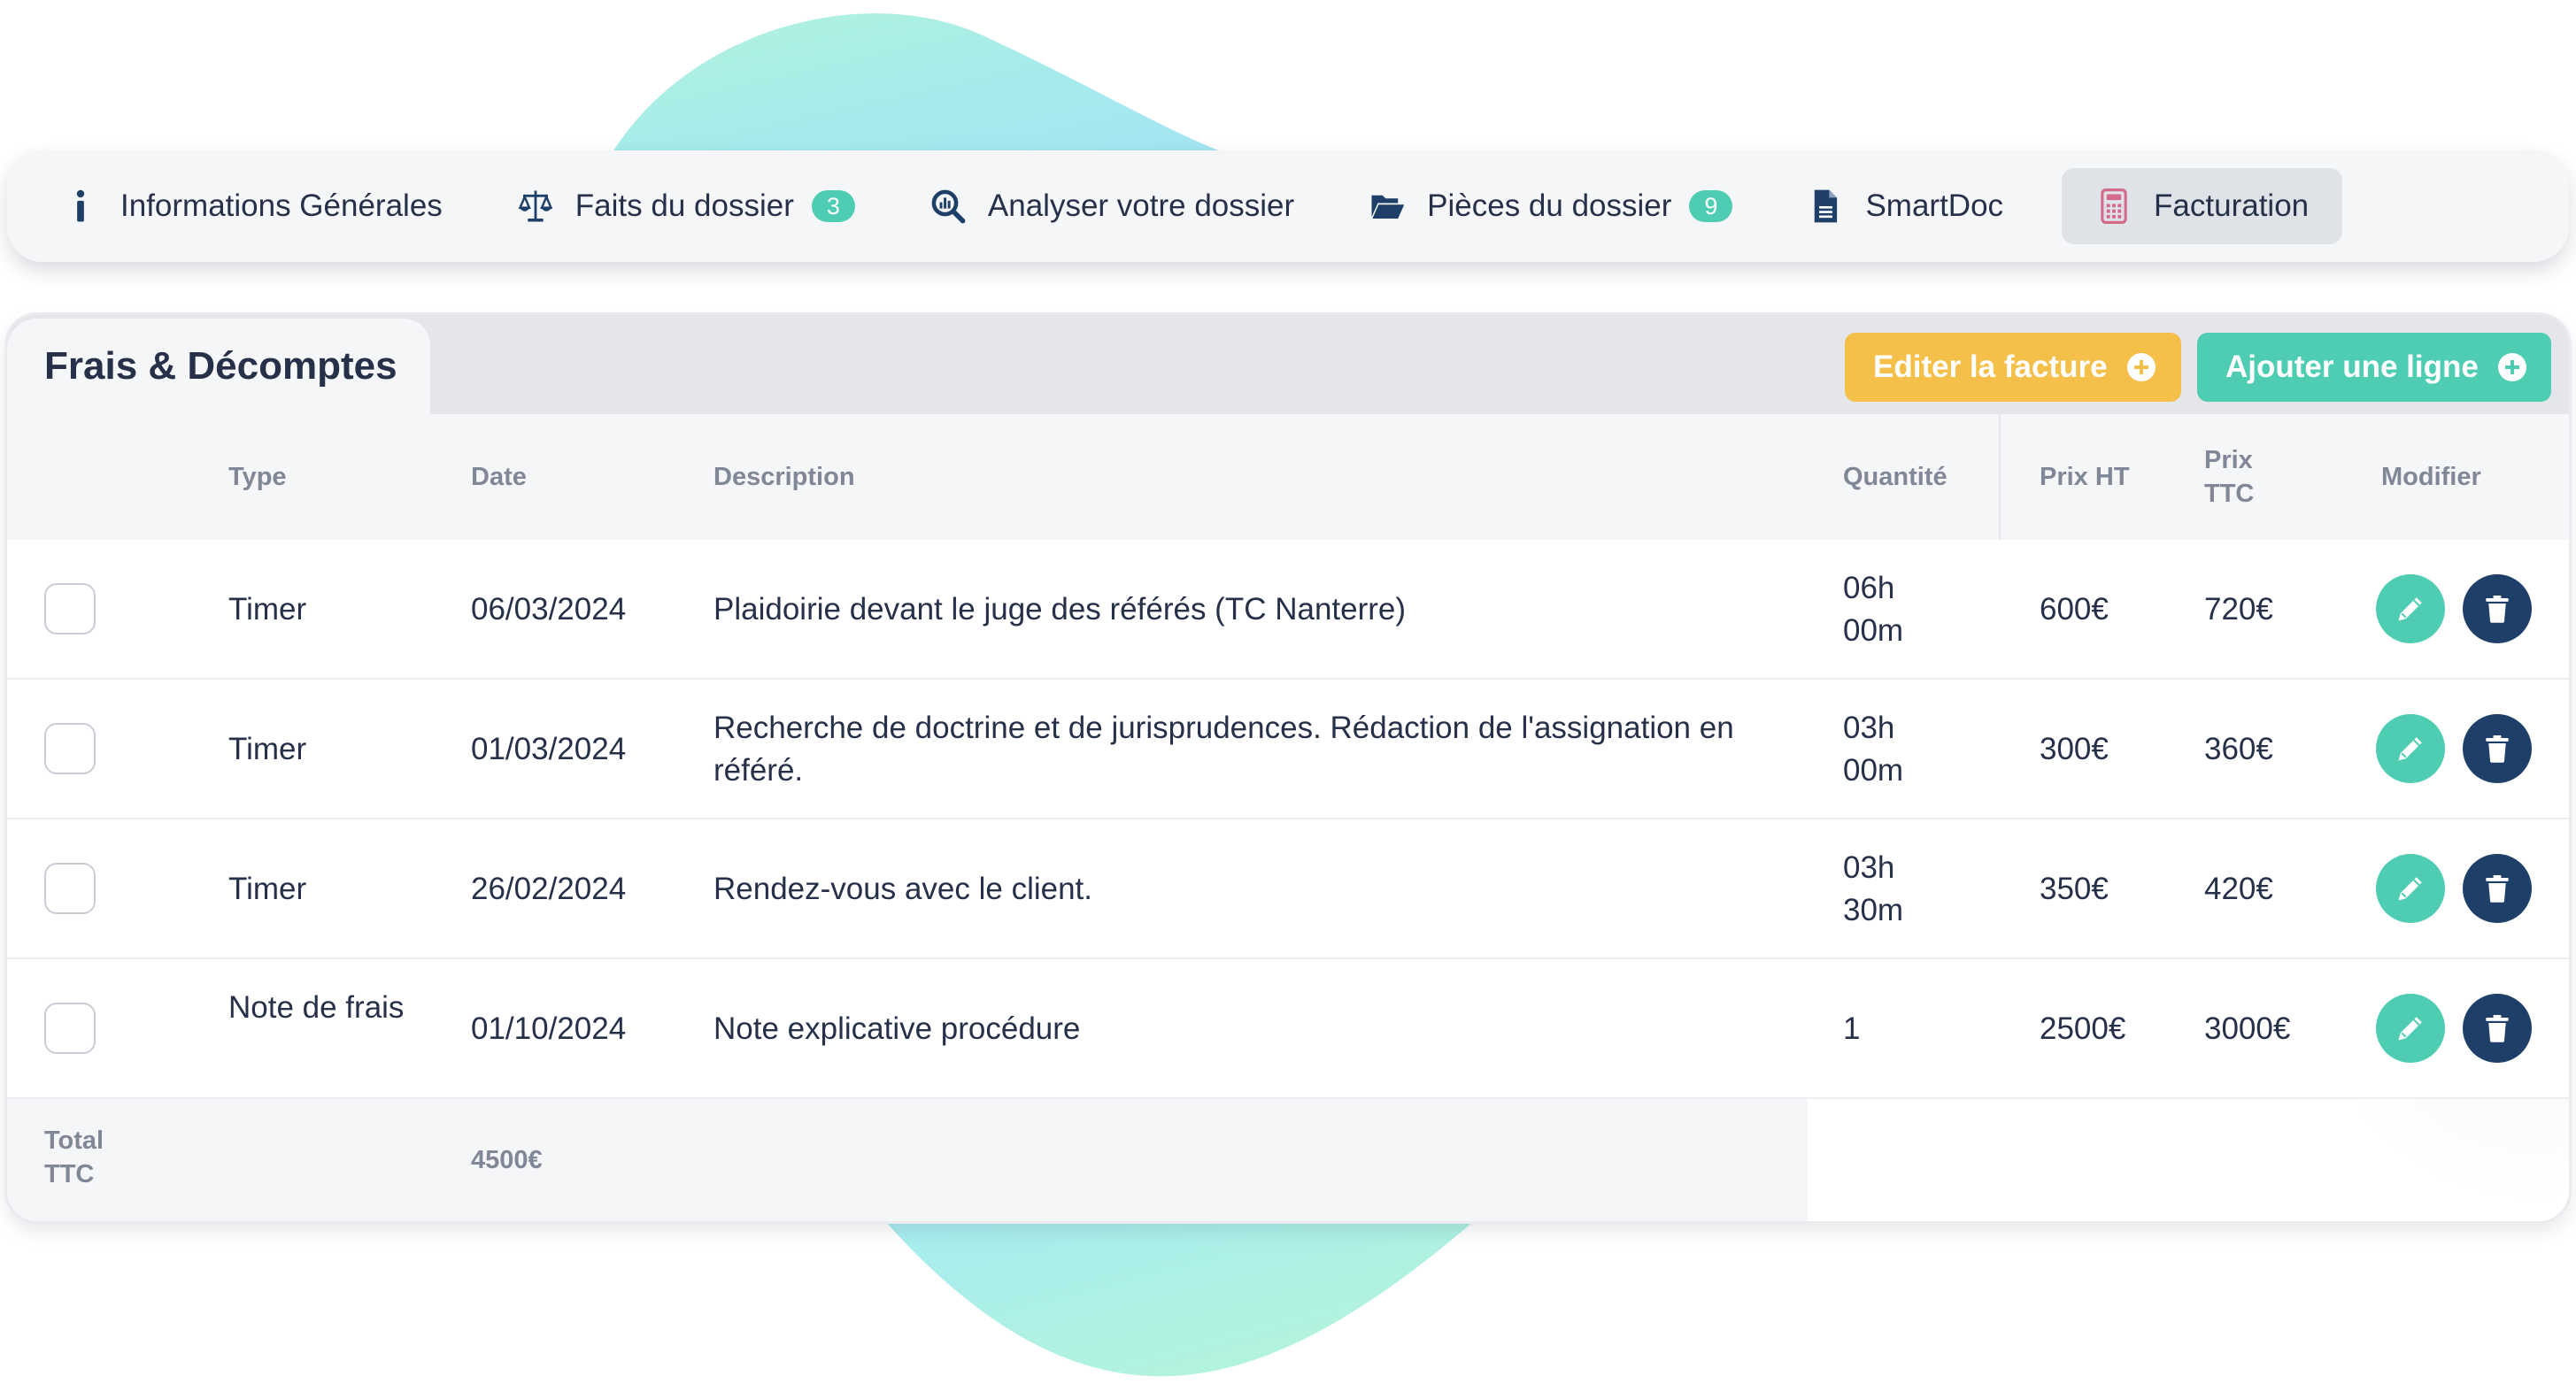 This screenshot has width=2576, height=1384. I want to click on tab-facturation: Facturation, so click(2202, 206).